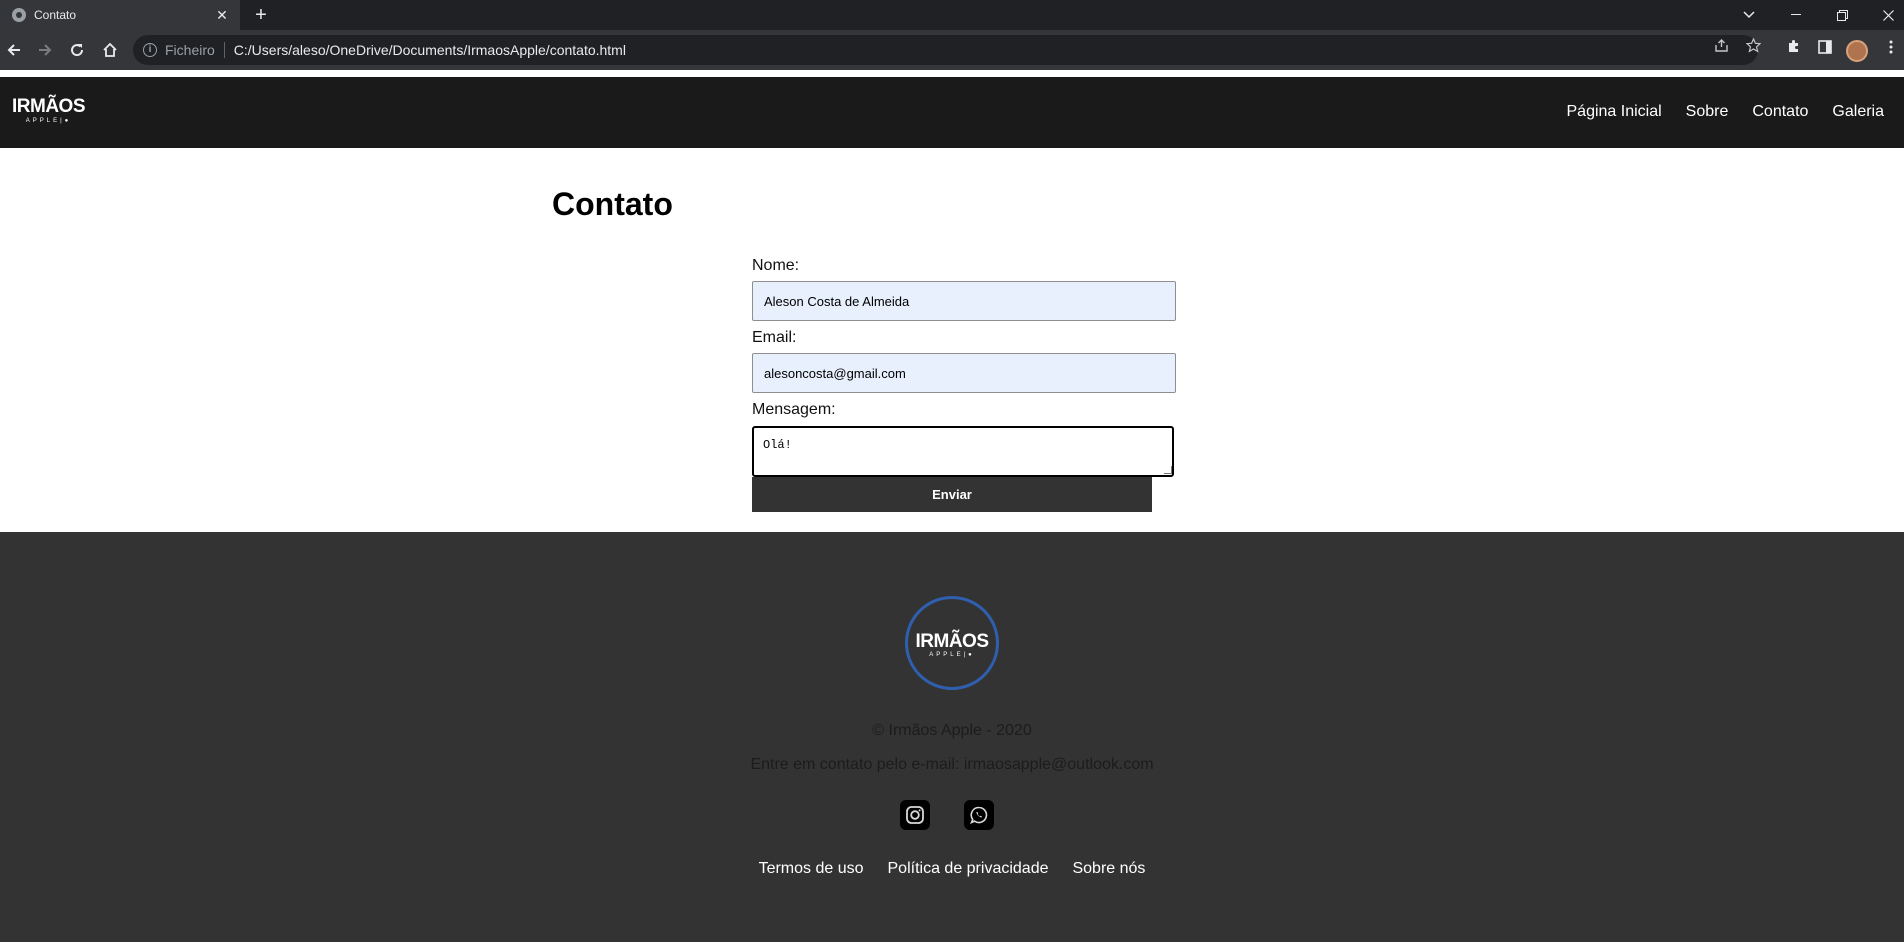  I want to click on logo-sub: APPLE|●, so click(48, 121).